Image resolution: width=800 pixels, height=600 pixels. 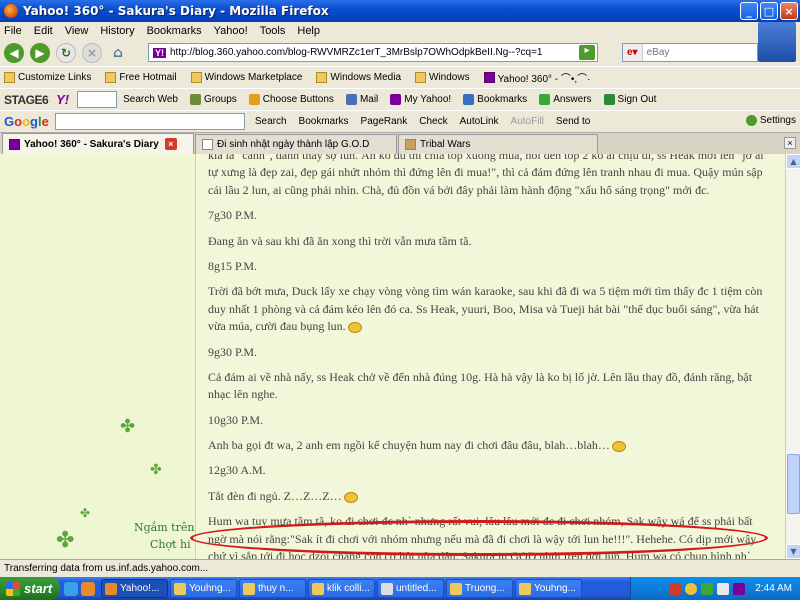 What do you see at coordinates (479, 121) in the screenshot?
I see `autolink-button: AutoLink` at bounding box center [479, 121].